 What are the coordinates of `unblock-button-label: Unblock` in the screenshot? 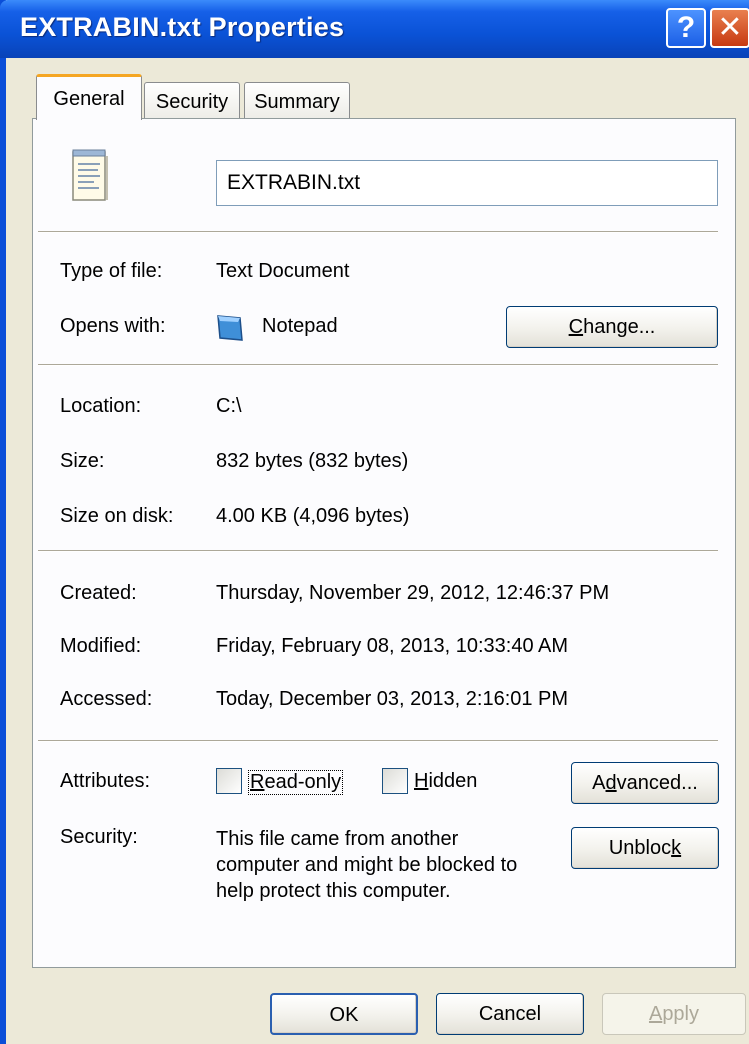 It's located at (645, 848).